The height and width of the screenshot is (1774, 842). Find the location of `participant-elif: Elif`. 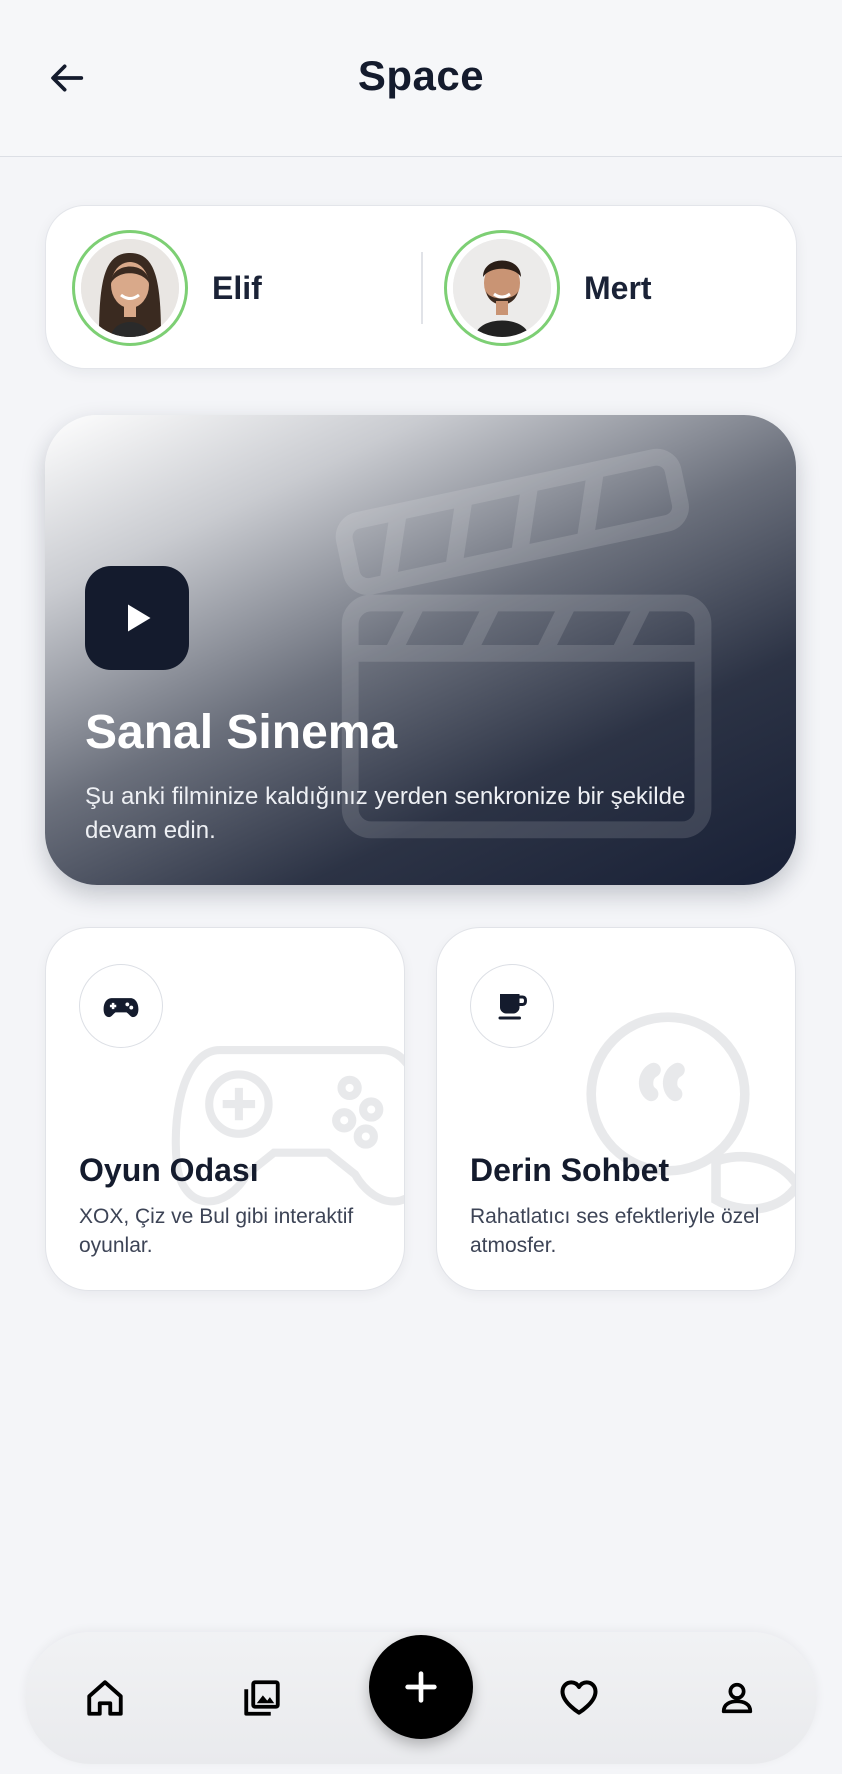

participant-elif: Elif is located at coordinates (167, 288).